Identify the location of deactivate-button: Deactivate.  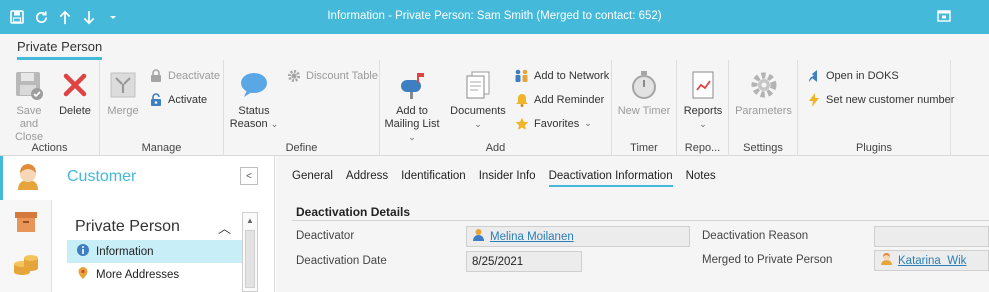
(184, 75).